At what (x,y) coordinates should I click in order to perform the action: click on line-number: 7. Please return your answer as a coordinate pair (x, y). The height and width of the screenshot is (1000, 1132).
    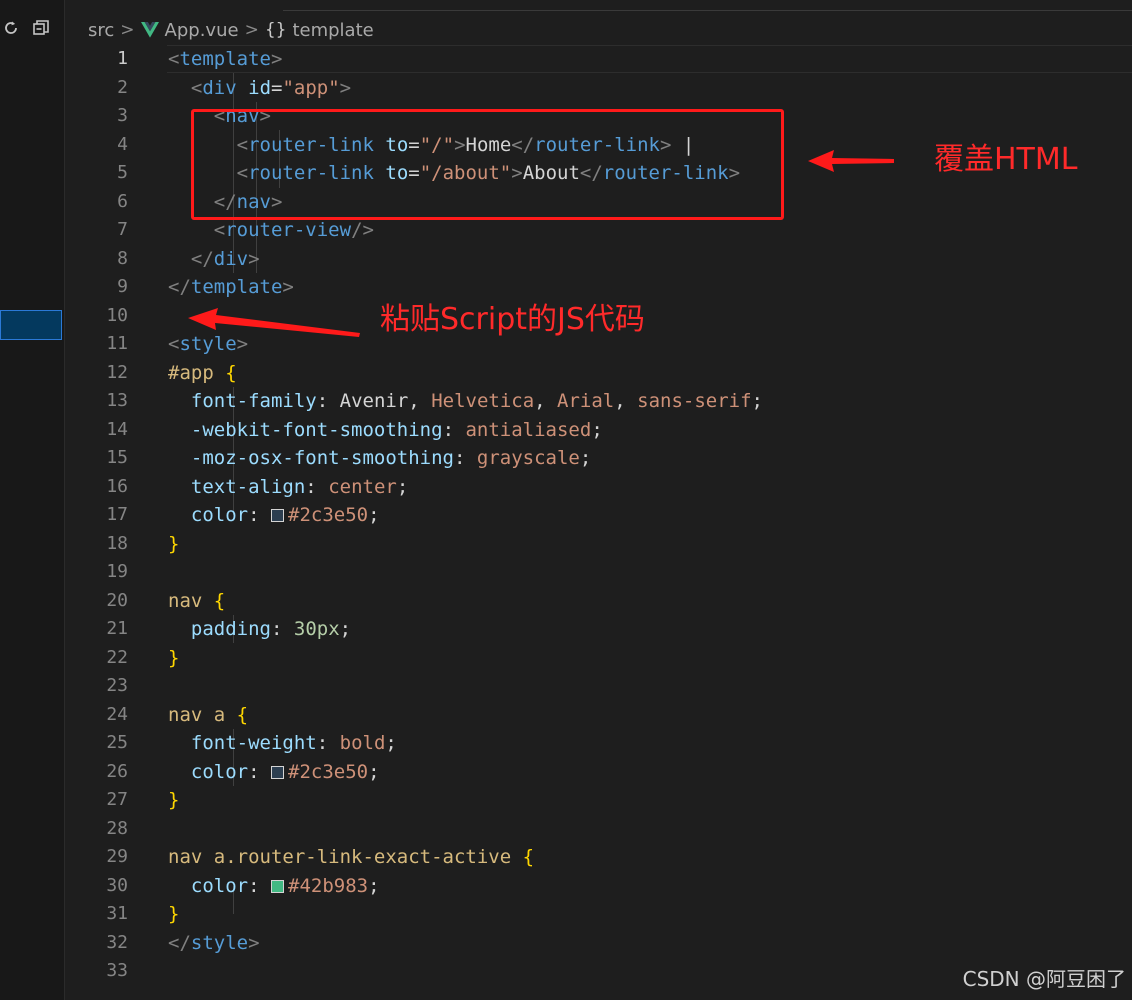
    Looking at the image, I should click on (122, 229).